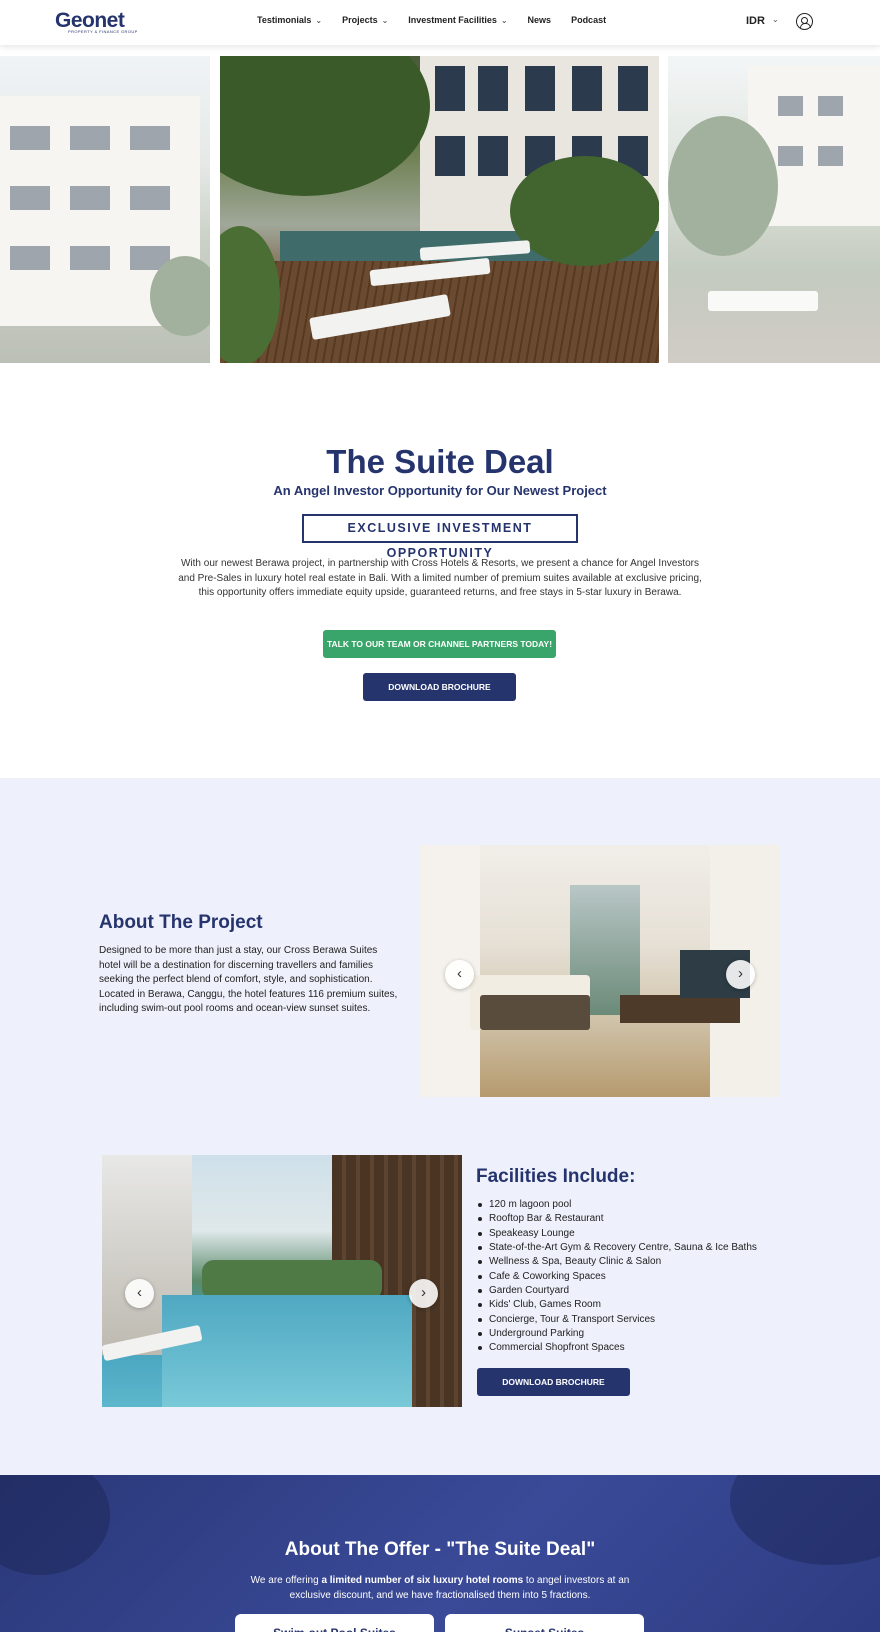 The width and height of the screenshot is (880, 1632). Describe the element at coordinates (804, 21) in the screenshot. I see `user-circle-icon` at that location.